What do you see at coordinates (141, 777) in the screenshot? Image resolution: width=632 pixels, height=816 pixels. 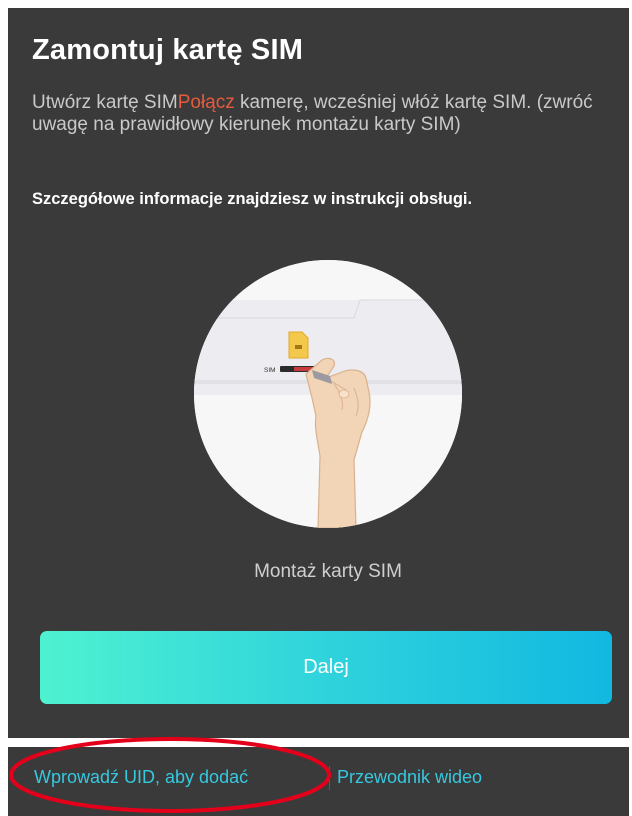 I see `enter-uid-link: Wprowadź UID, aby dodać` at bounding box center [141, 777].